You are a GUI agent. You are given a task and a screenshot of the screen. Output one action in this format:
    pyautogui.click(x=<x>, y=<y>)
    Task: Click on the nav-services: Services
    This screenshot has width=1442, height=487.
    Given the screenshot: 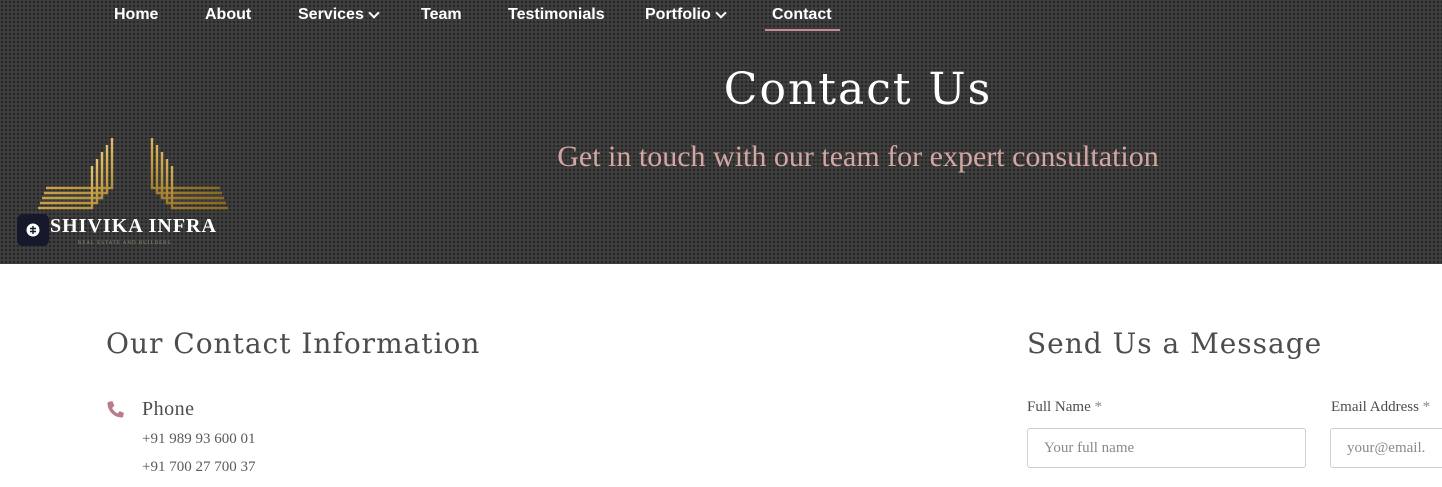 What is the action you would take?
    pyautogui.click(x=339, y=15)
    